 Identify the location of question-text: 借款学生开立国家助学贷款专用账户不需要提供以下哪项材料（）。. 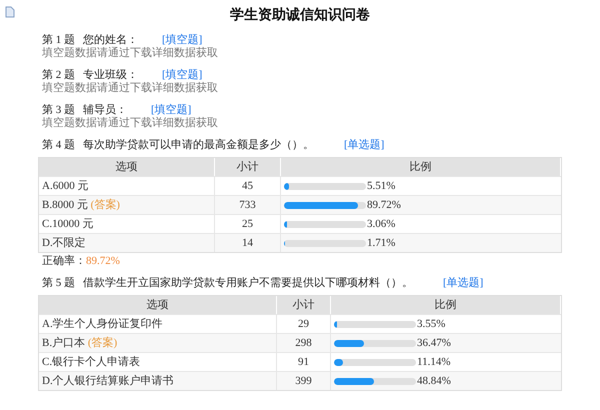
(248, 283).